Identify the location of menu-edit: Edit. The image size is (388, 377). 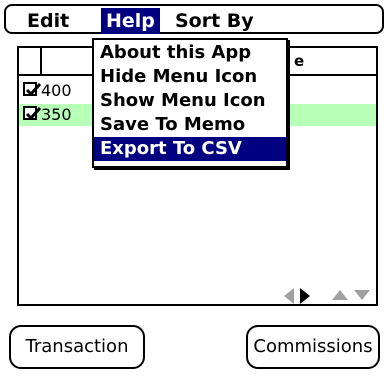
(48, 21).